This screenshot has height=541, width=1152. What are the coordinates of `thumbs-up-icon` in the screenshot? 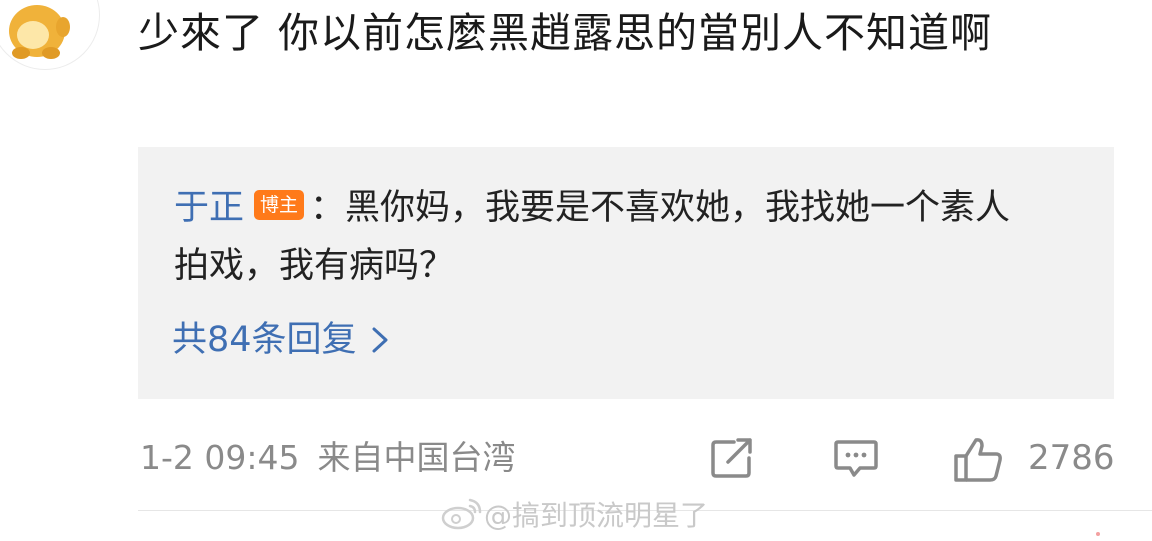 It's located at (978, 460).